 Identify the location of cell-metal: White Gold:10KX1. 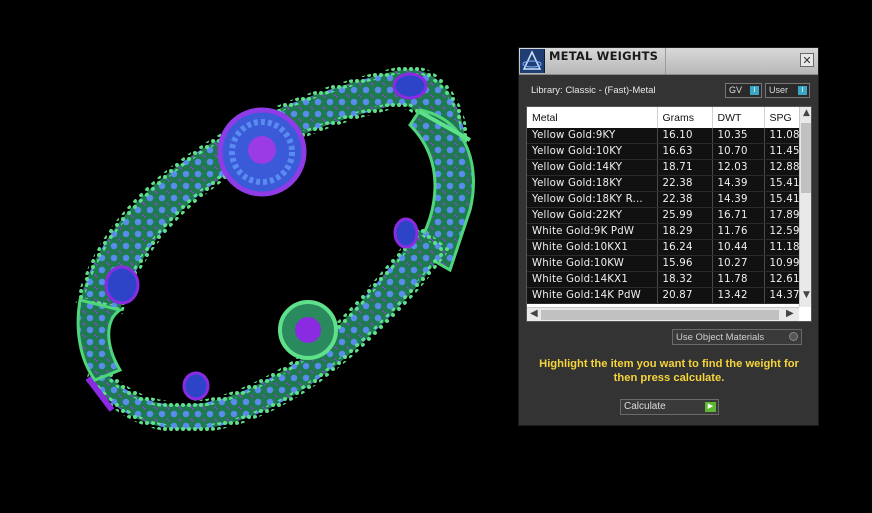
(592, 247).